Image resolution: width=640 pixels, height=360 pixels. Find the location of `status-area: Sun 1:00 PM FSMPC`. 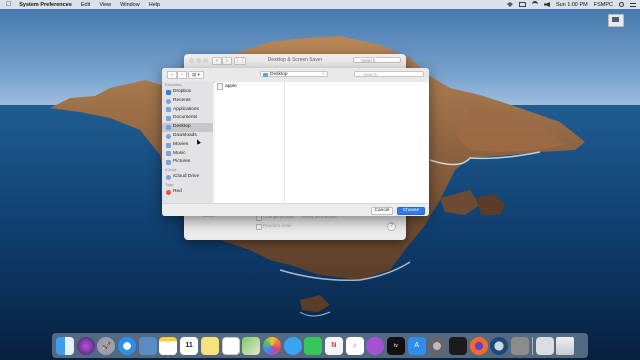

status-area: Sun 1:00 PM FSMPC is located at coordinates (571, 4).